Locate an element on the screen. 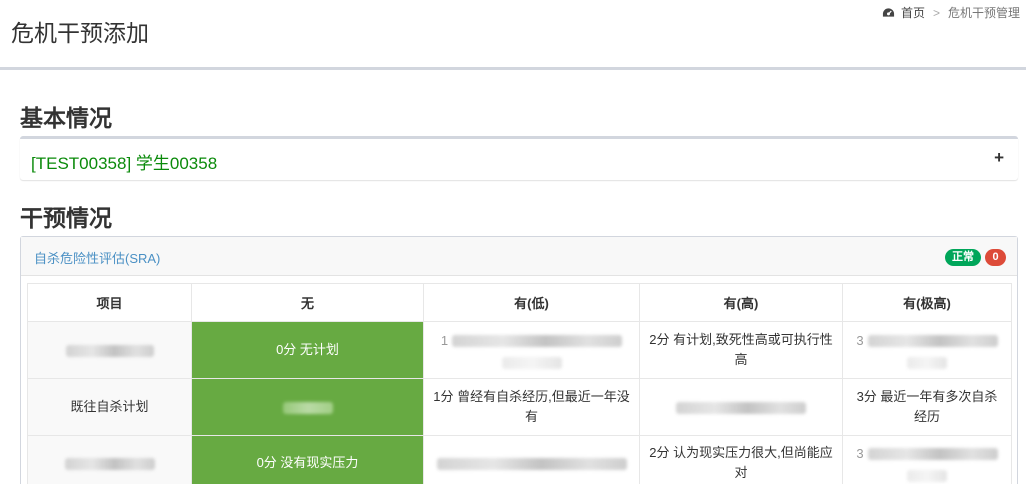 The image size is (1026, 484). table-row: 0分 没有现实压力 2分 认为现实压力很大,但尚能应对 3 is located at coordinates (519, 459).